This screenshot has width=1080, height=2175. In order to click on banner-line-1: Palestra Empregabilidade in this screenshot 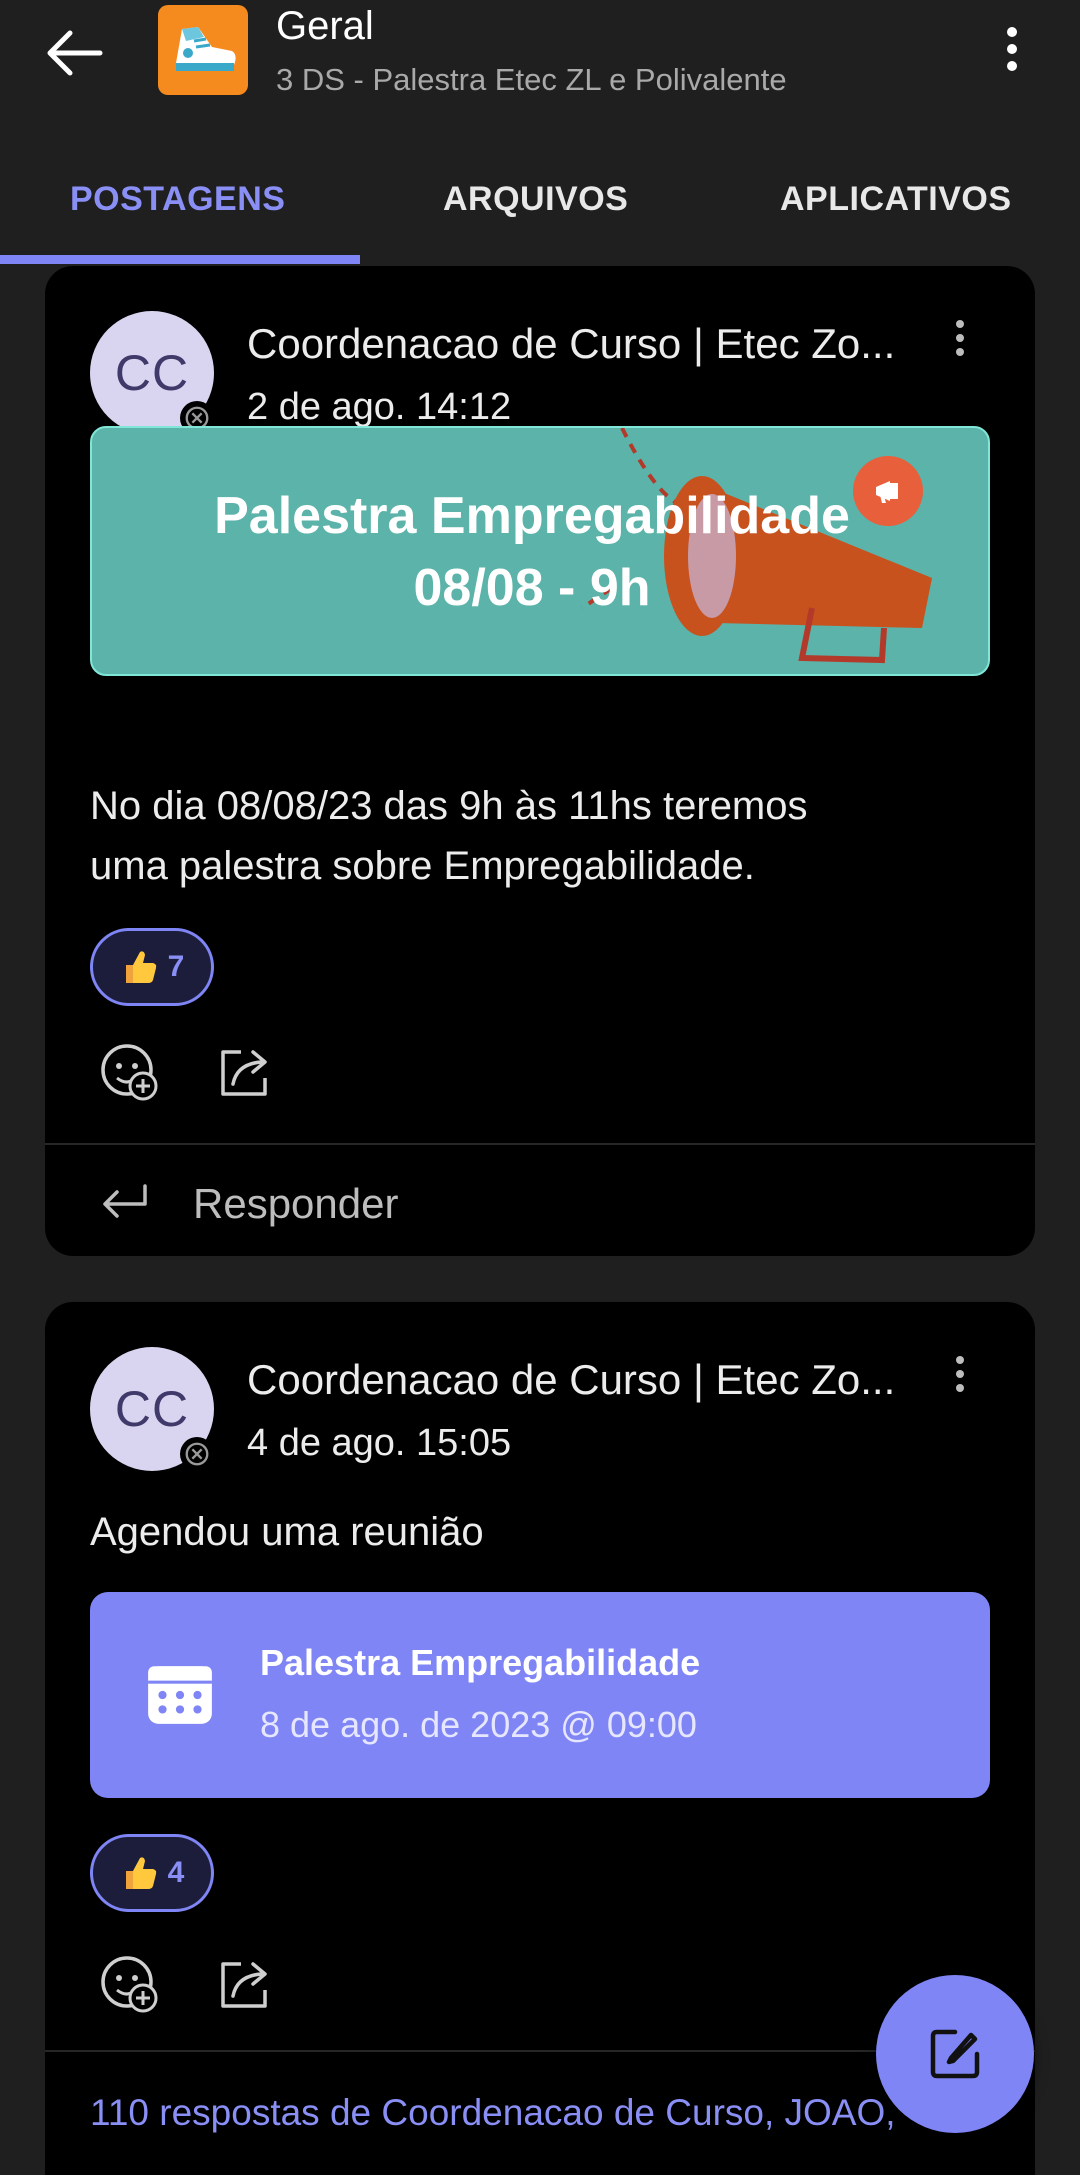, I will do `click(532, 516)`.